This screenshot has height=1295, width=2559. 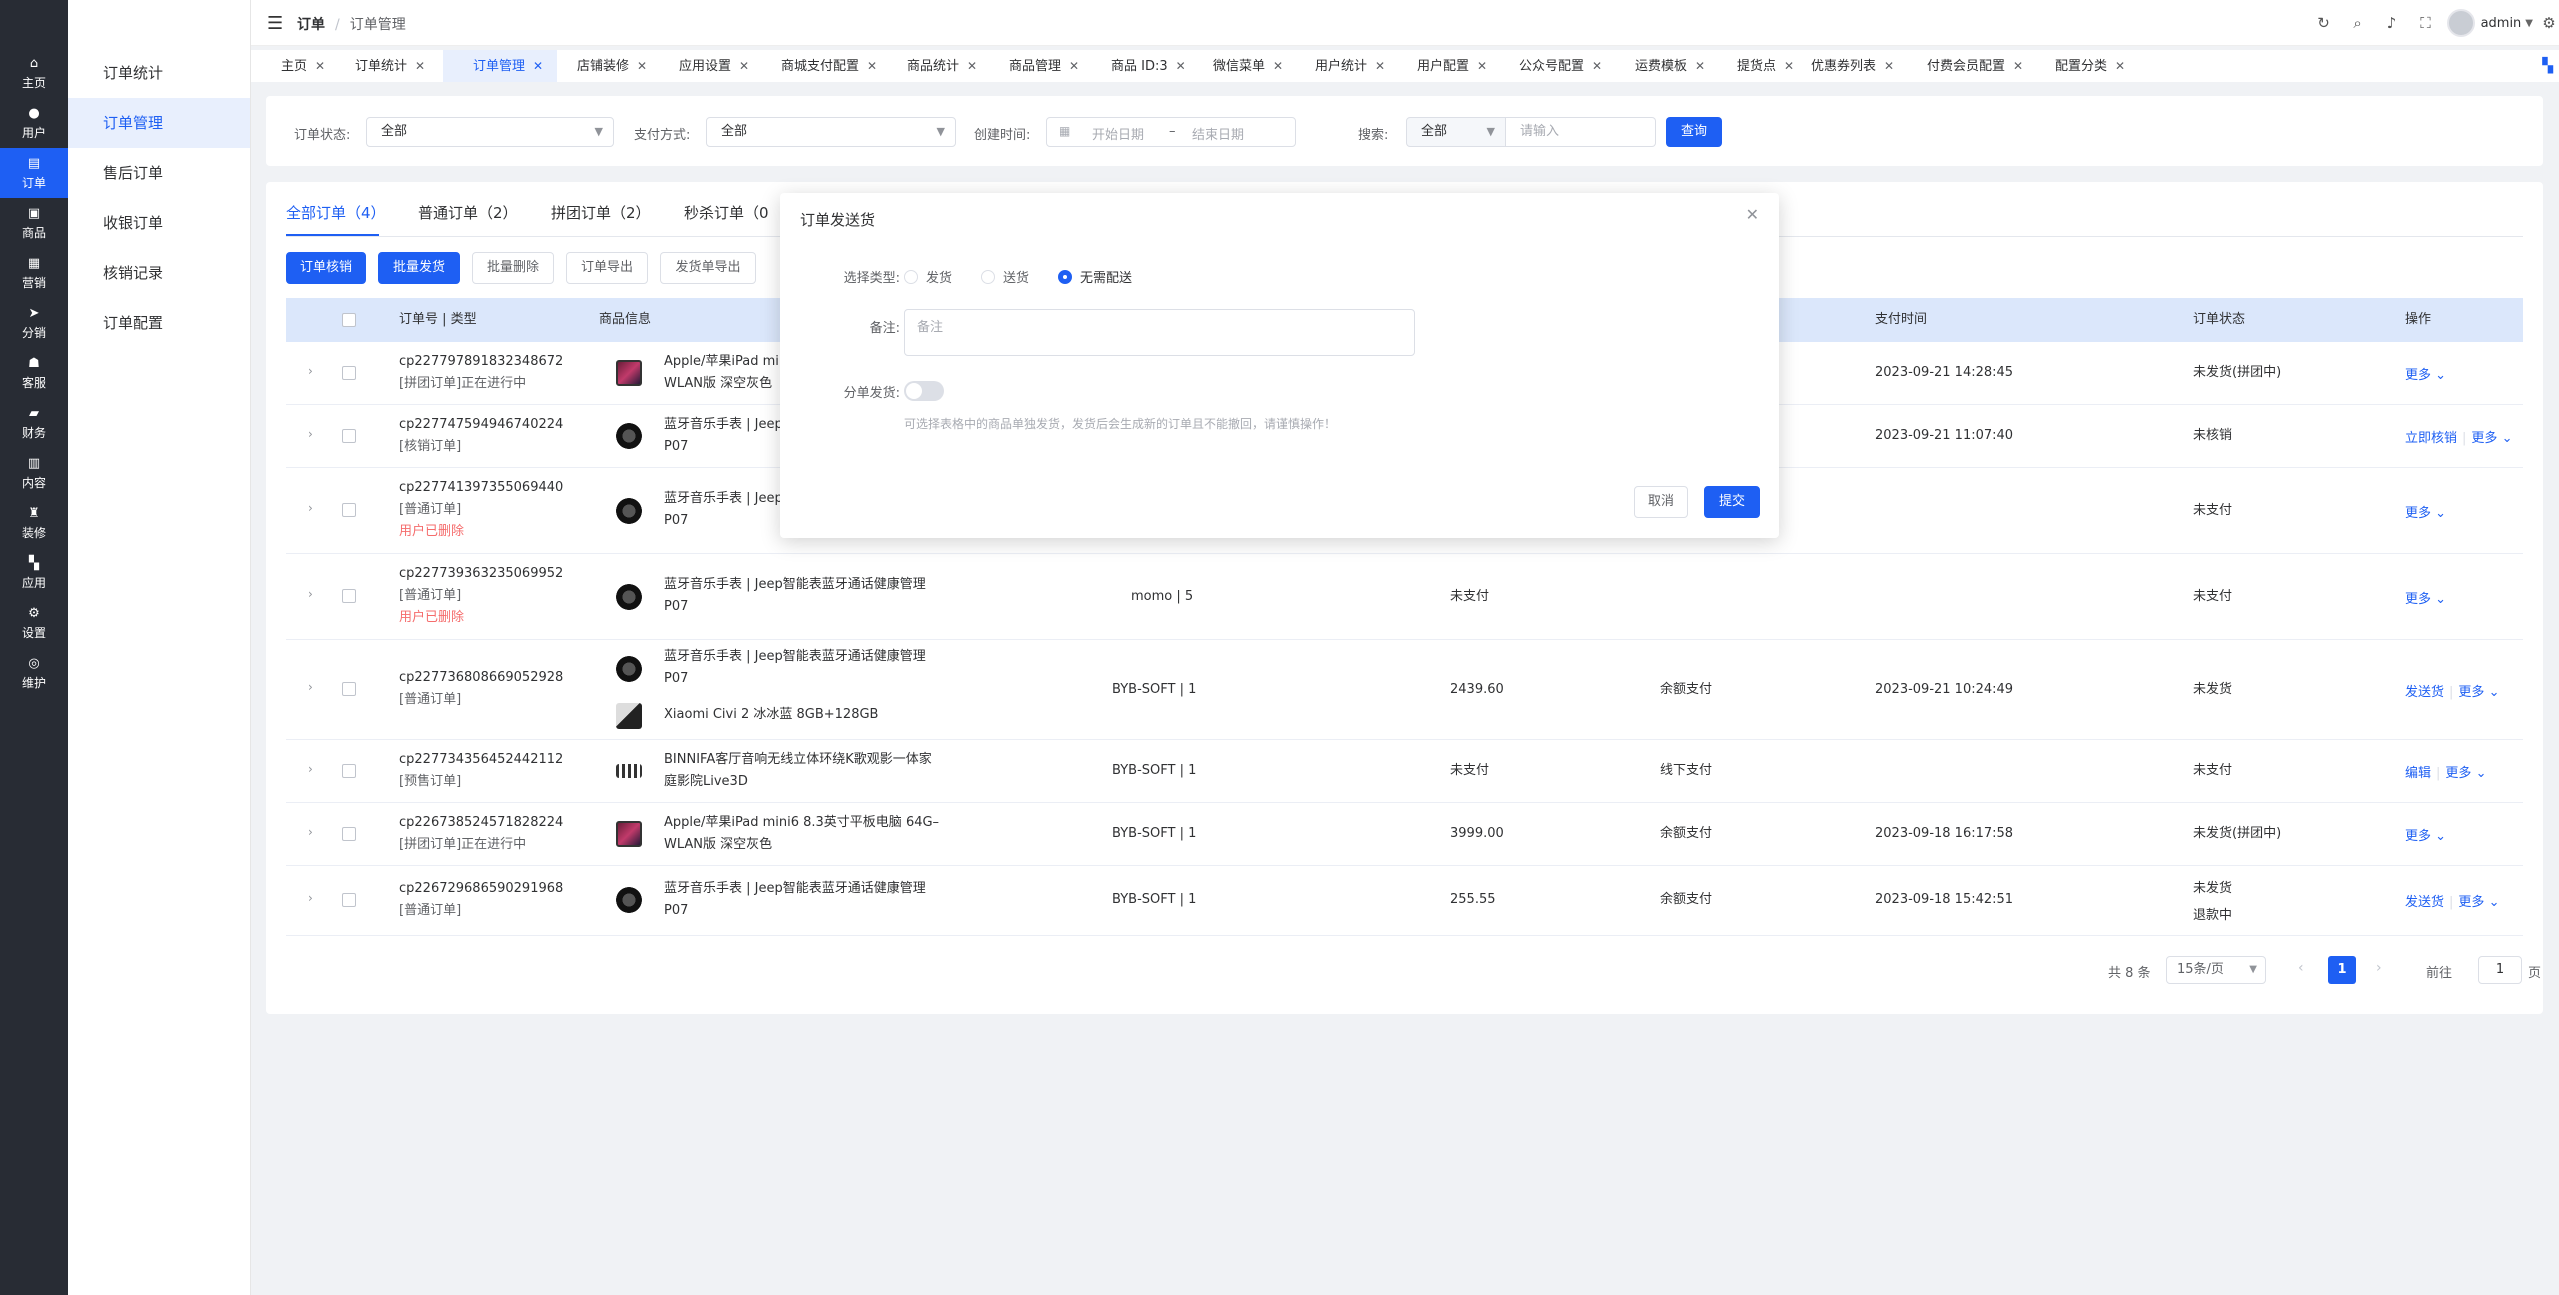 What do you see at coordinates (2431, 438) in the screenshot?
I see `verify-now-link: 立即核销` at bounding box center [2431, 438].